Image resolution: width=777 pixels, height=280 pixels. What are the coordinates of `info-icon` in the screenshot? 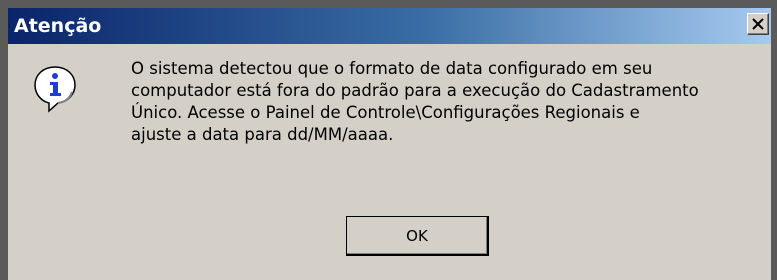 It's located at (55, 89).